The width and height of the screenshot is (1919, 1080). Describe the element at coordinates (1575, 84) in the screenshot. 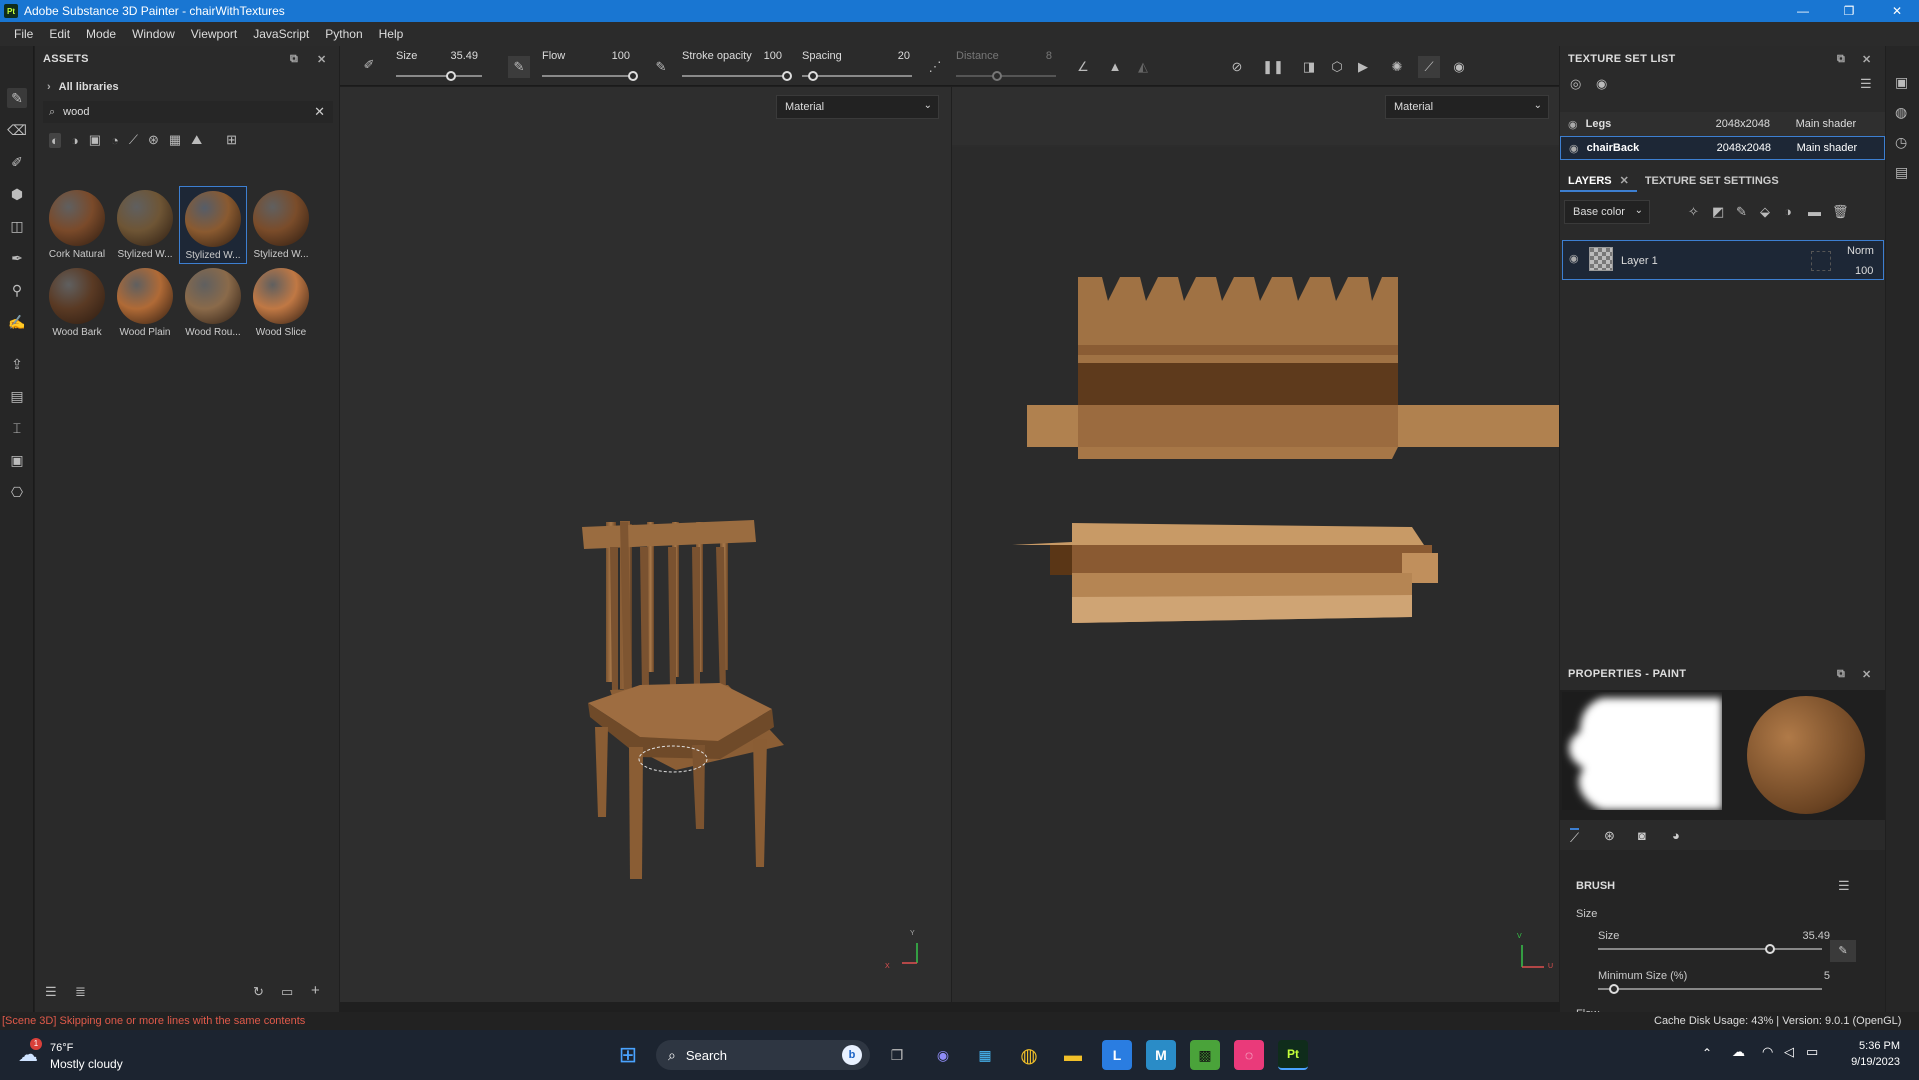

I see `hide-all-icon: ◎` at that location.